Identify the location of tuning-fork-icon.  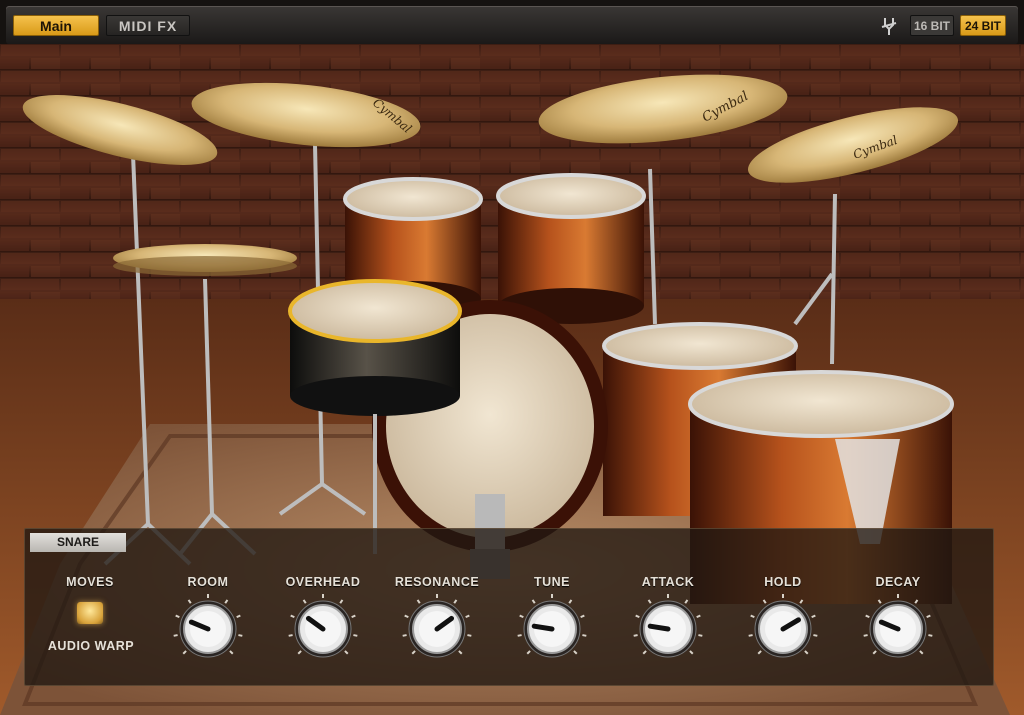
(889, 26).